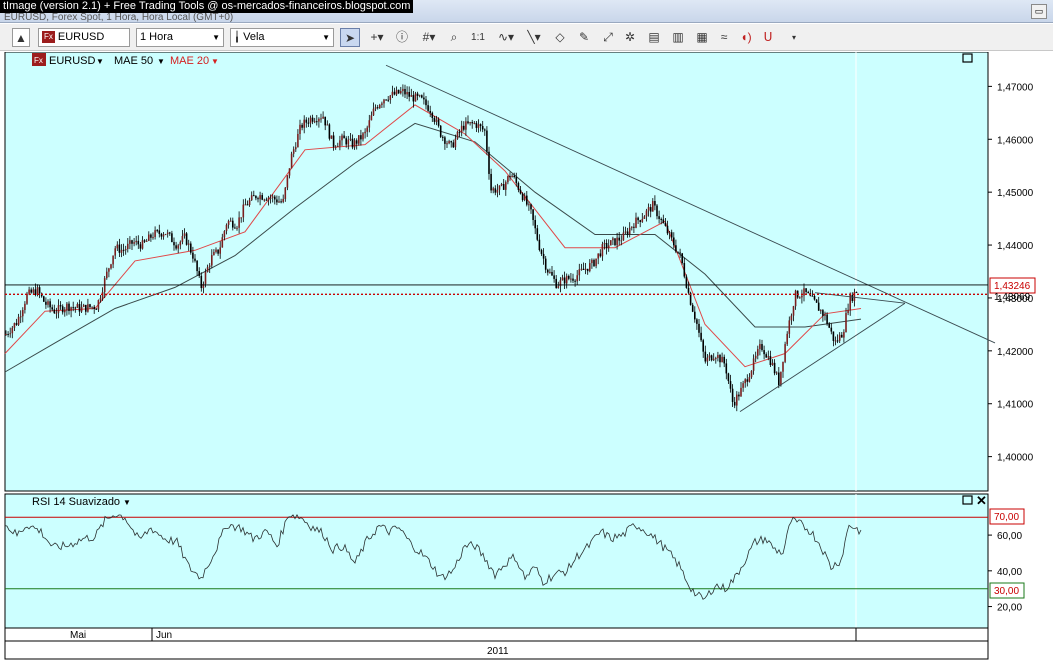  I want to click on expand-arrows-icon: ⤢, so click(608, 37).